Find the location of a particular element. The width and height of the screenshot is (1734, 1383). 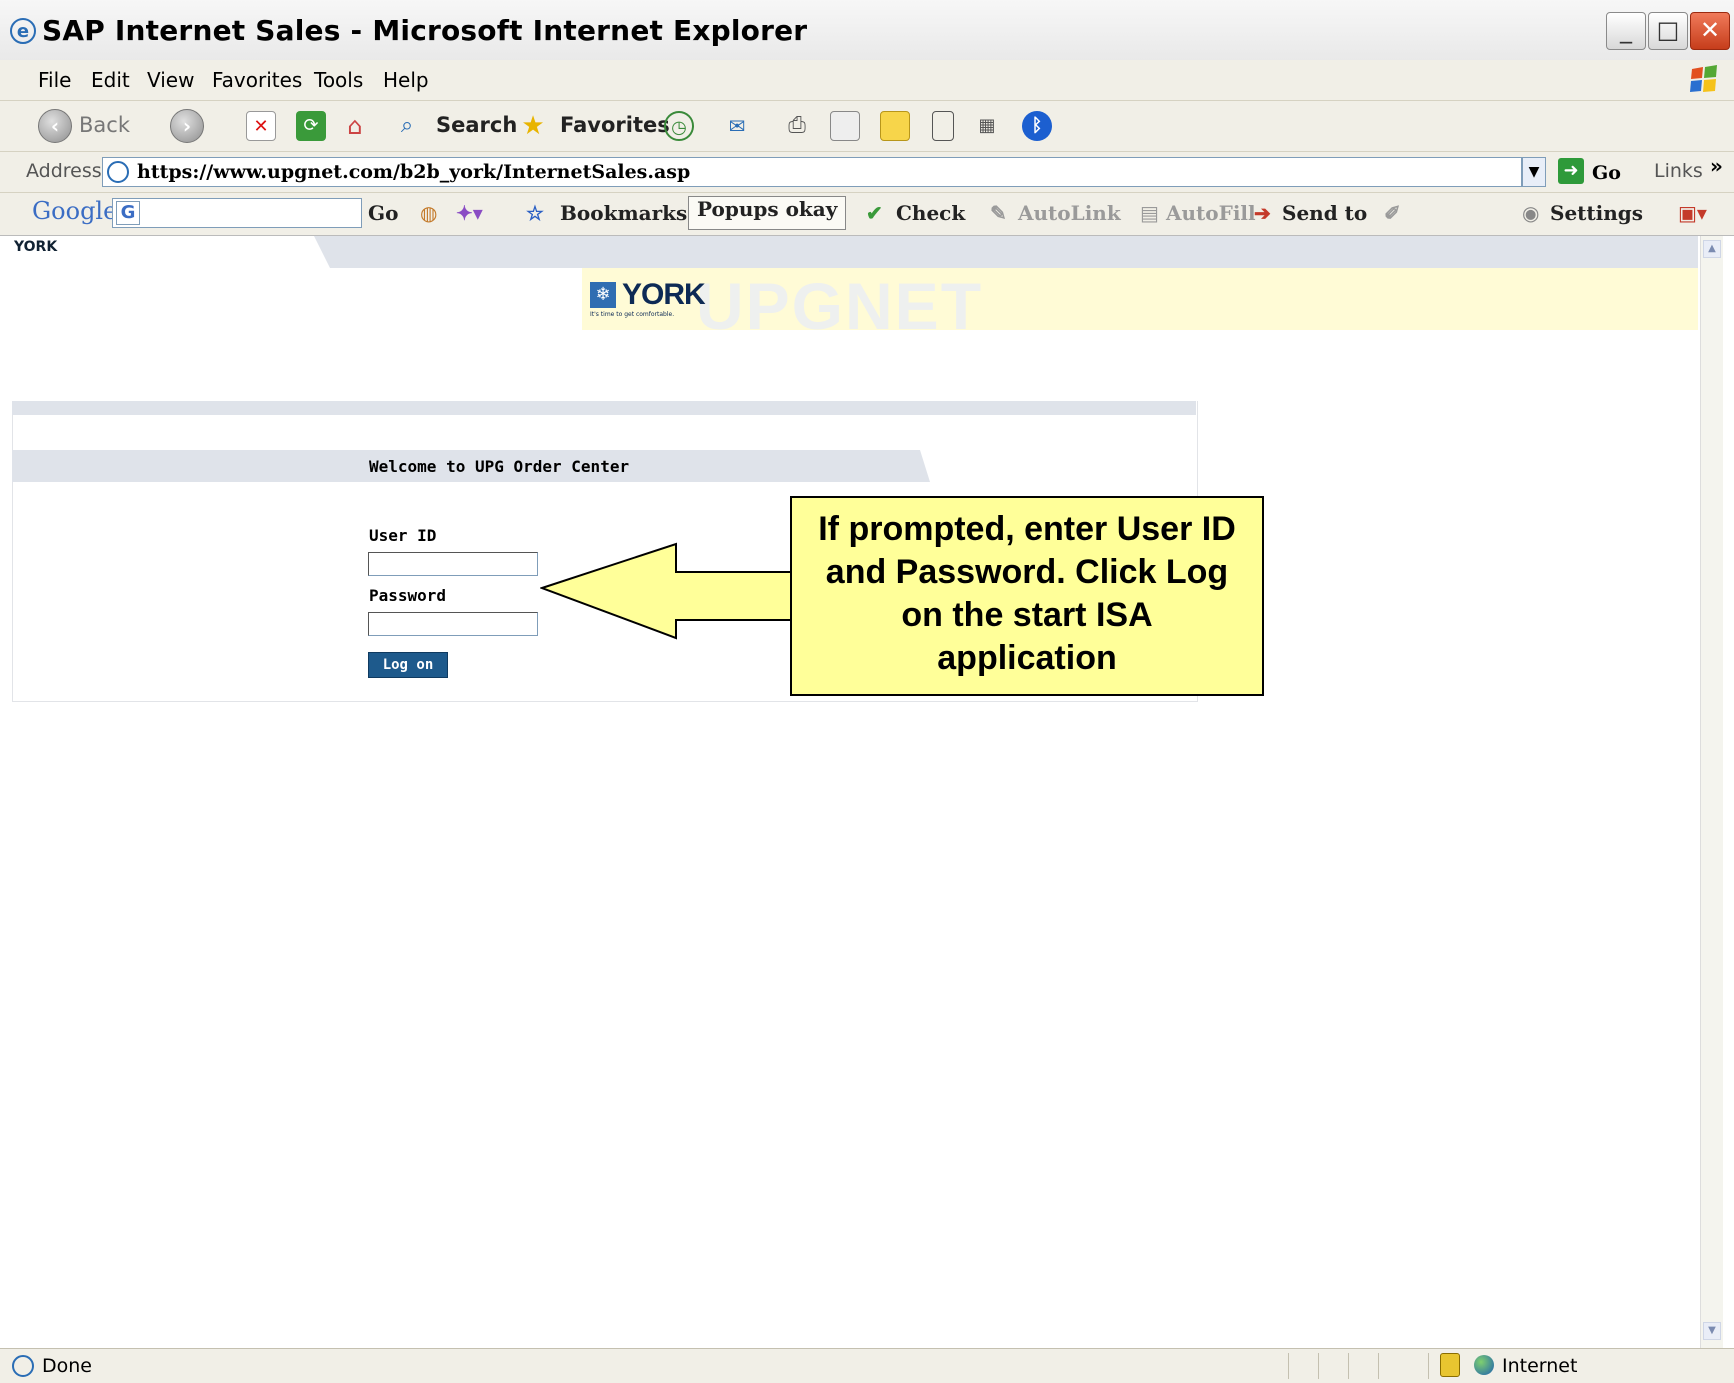

user-id-input is located at coordinates (453, 564).